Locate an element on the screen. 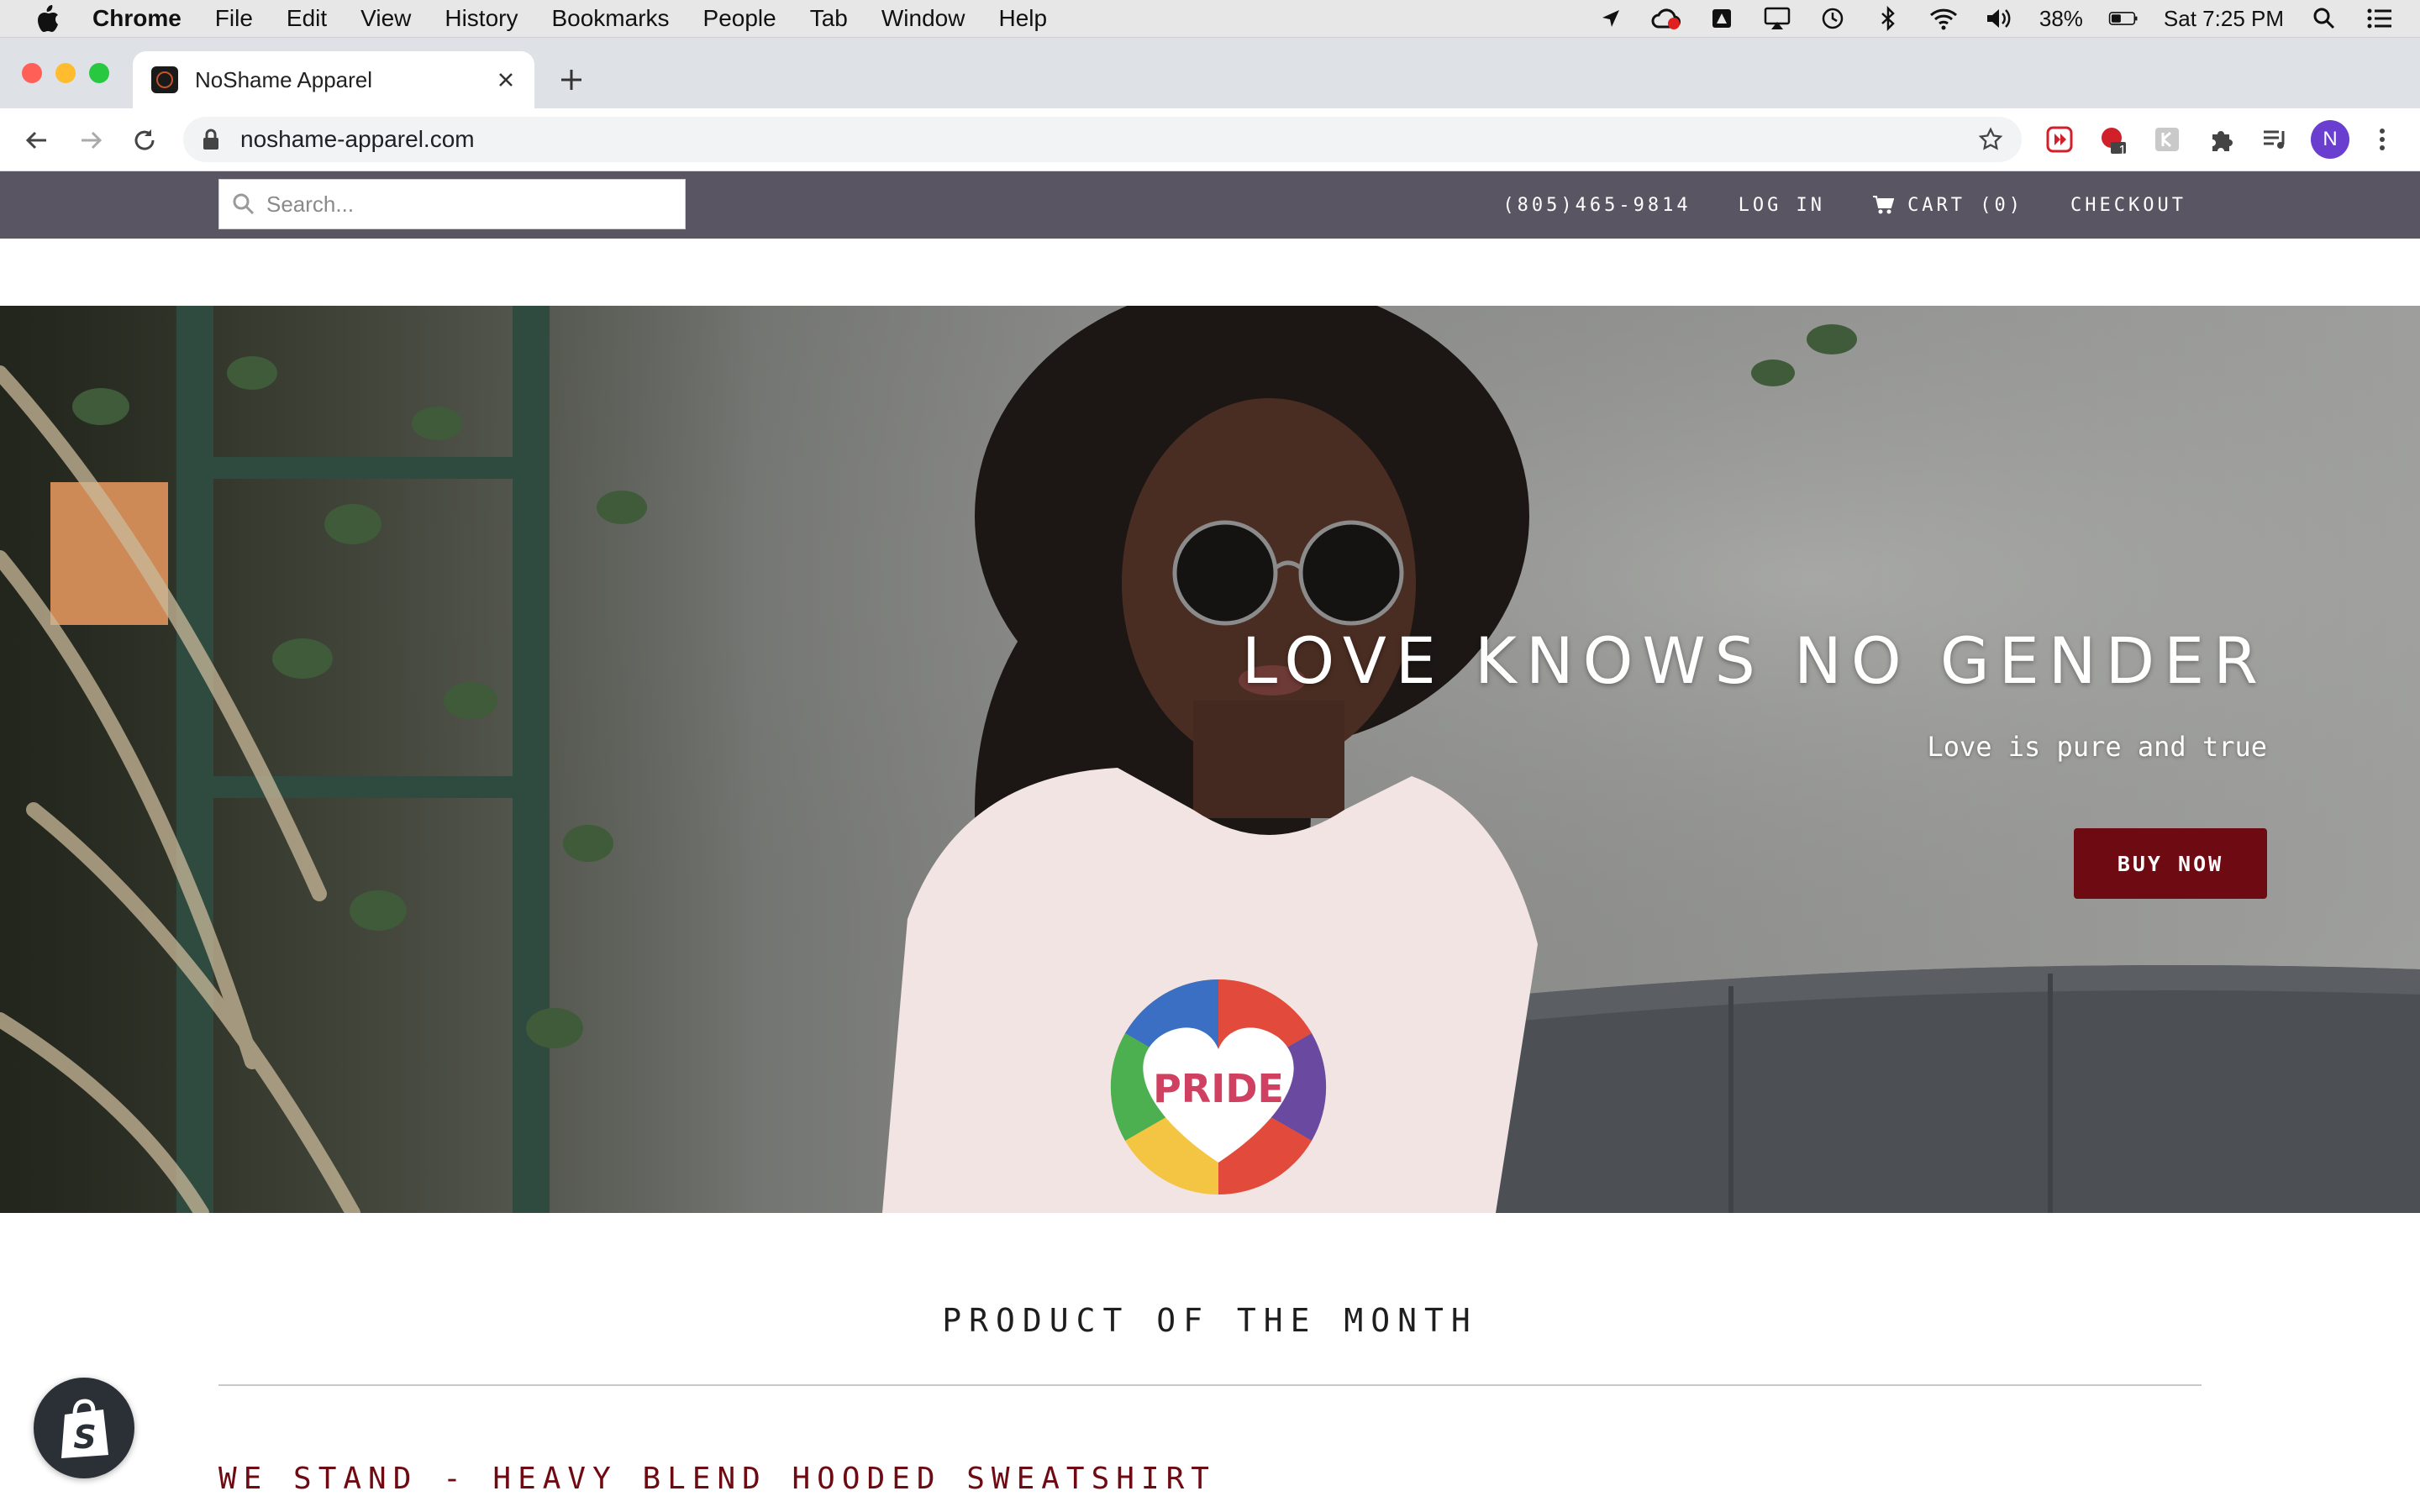 Image resolution: width=2420 pixels, height=1512 pixels. site-header-bar: (805)465-9814 LOG IN CART (0) CHECKOUT is located at coordinates (1210, 205).